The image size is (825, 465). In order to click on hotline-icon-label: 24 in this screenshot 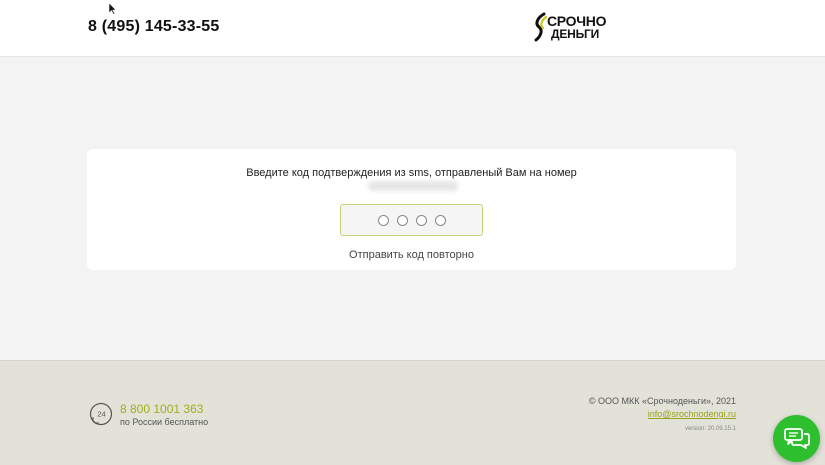, I will do `click(101, 414)`.